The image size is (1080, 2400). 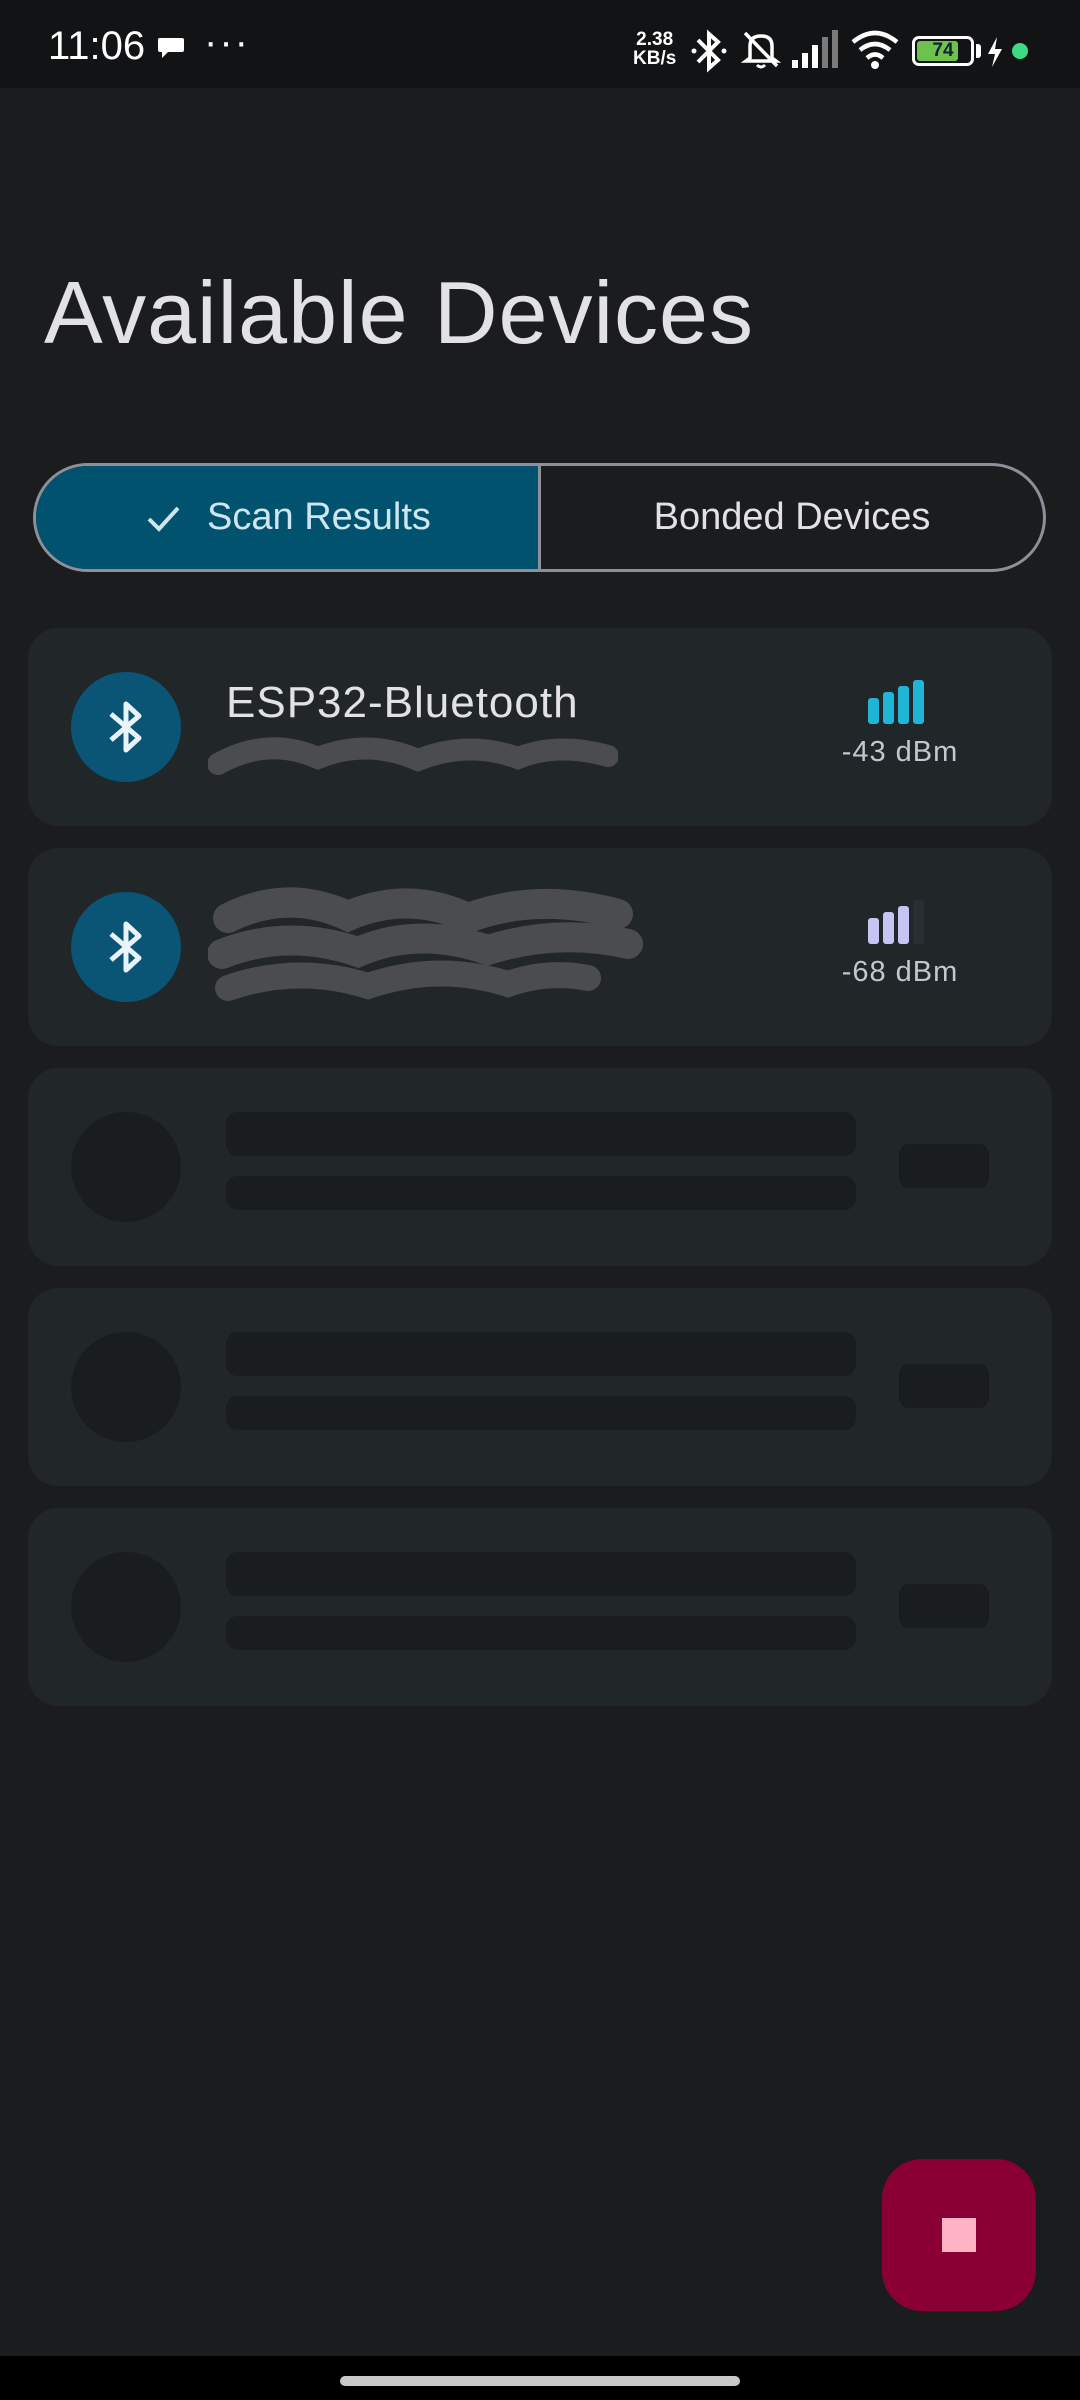 I want to click on tab-scan-results-label: Scan Results, so click(x=319, y=517).